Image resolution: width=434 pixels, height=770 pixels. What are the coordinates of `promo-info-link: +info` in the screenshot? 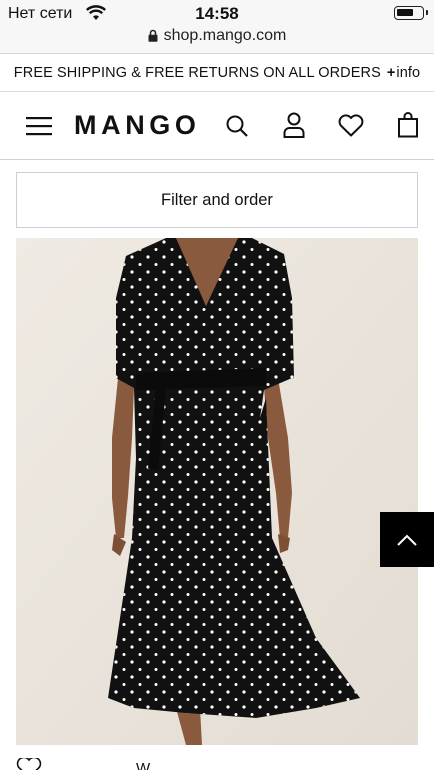 It's located at (403, 73).